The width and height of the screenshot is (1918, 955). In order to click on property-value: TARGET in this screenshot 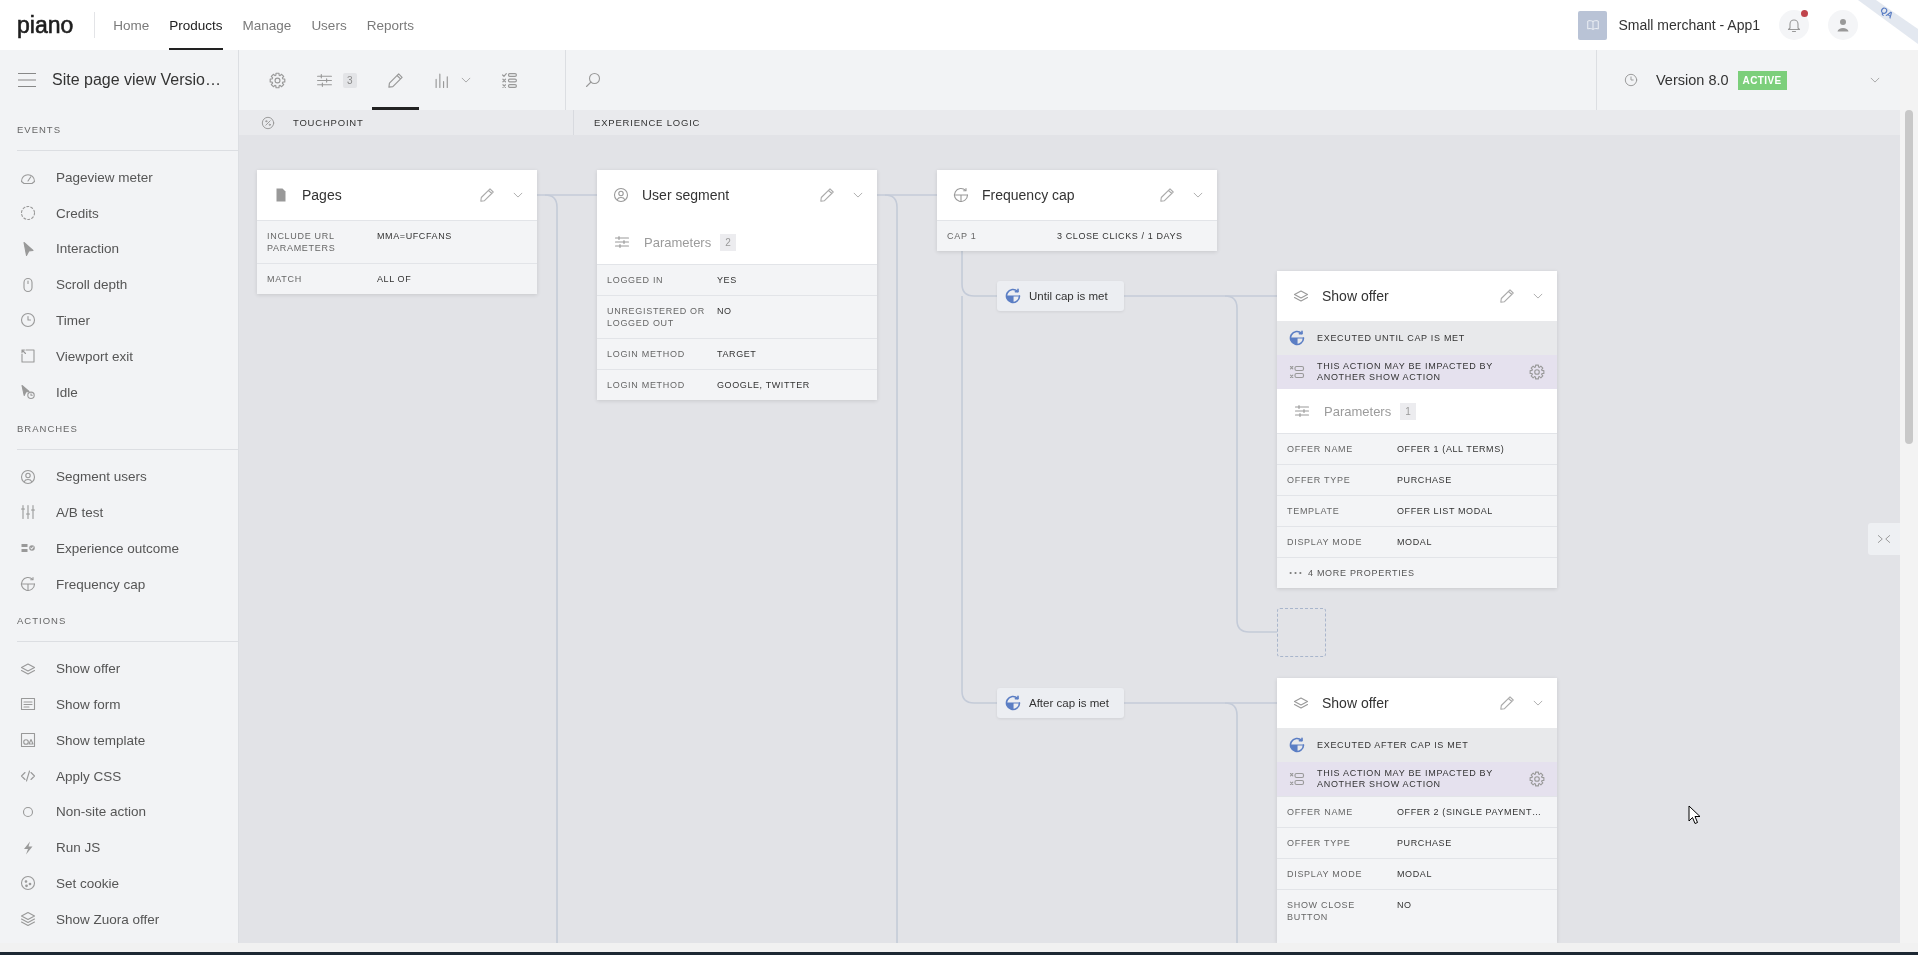, I will do `click(737, 354)`.